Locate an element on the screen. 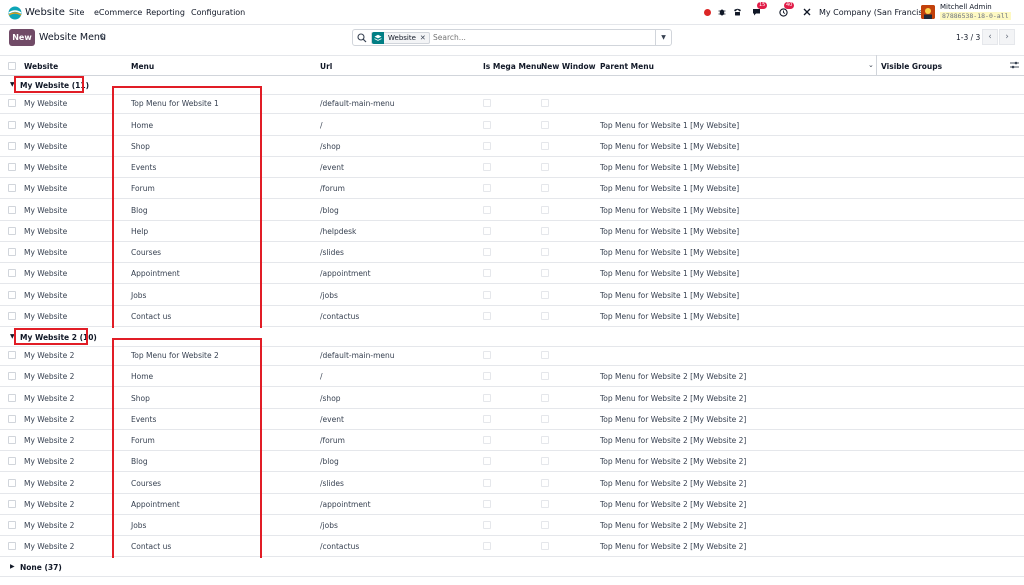 The height and width of the screenshot is (585, 1024). select-all-checkbox is located at coordinates (12, 66).